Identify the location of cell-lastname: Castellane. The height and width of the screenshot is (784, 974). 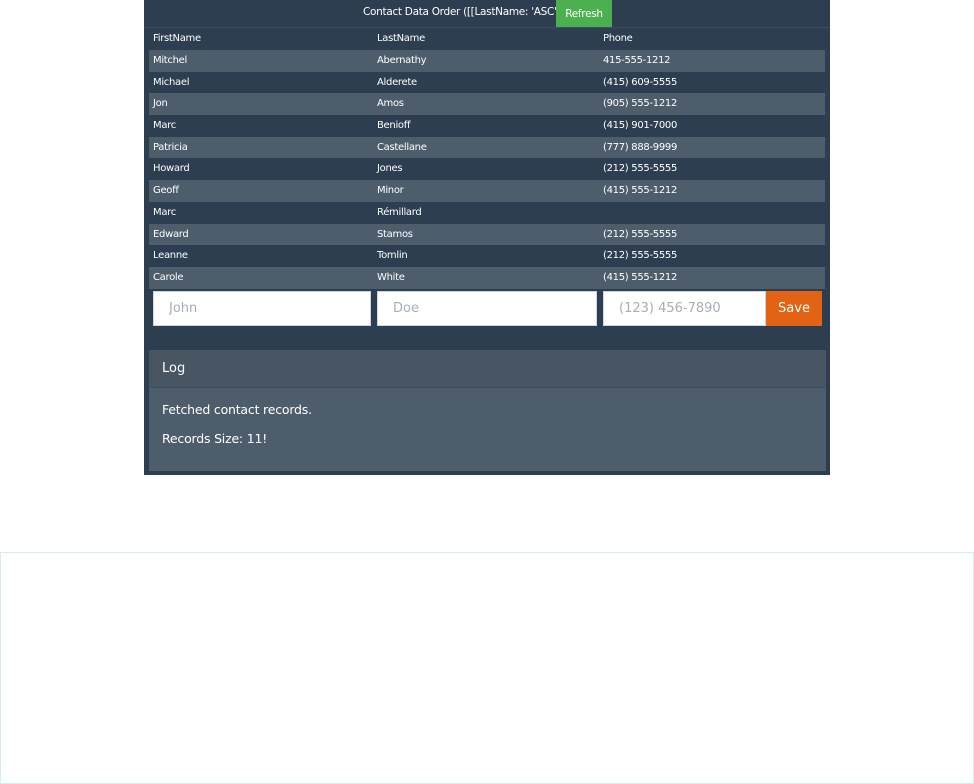
(402, 147).